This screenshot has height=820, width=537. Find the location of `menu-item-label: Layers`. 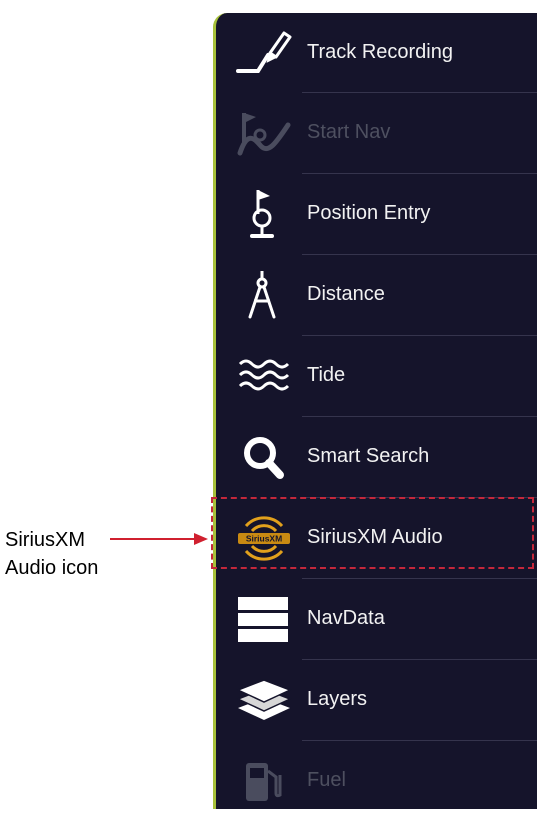

menu-item-label: Layers is located at coordinates (337, 699).